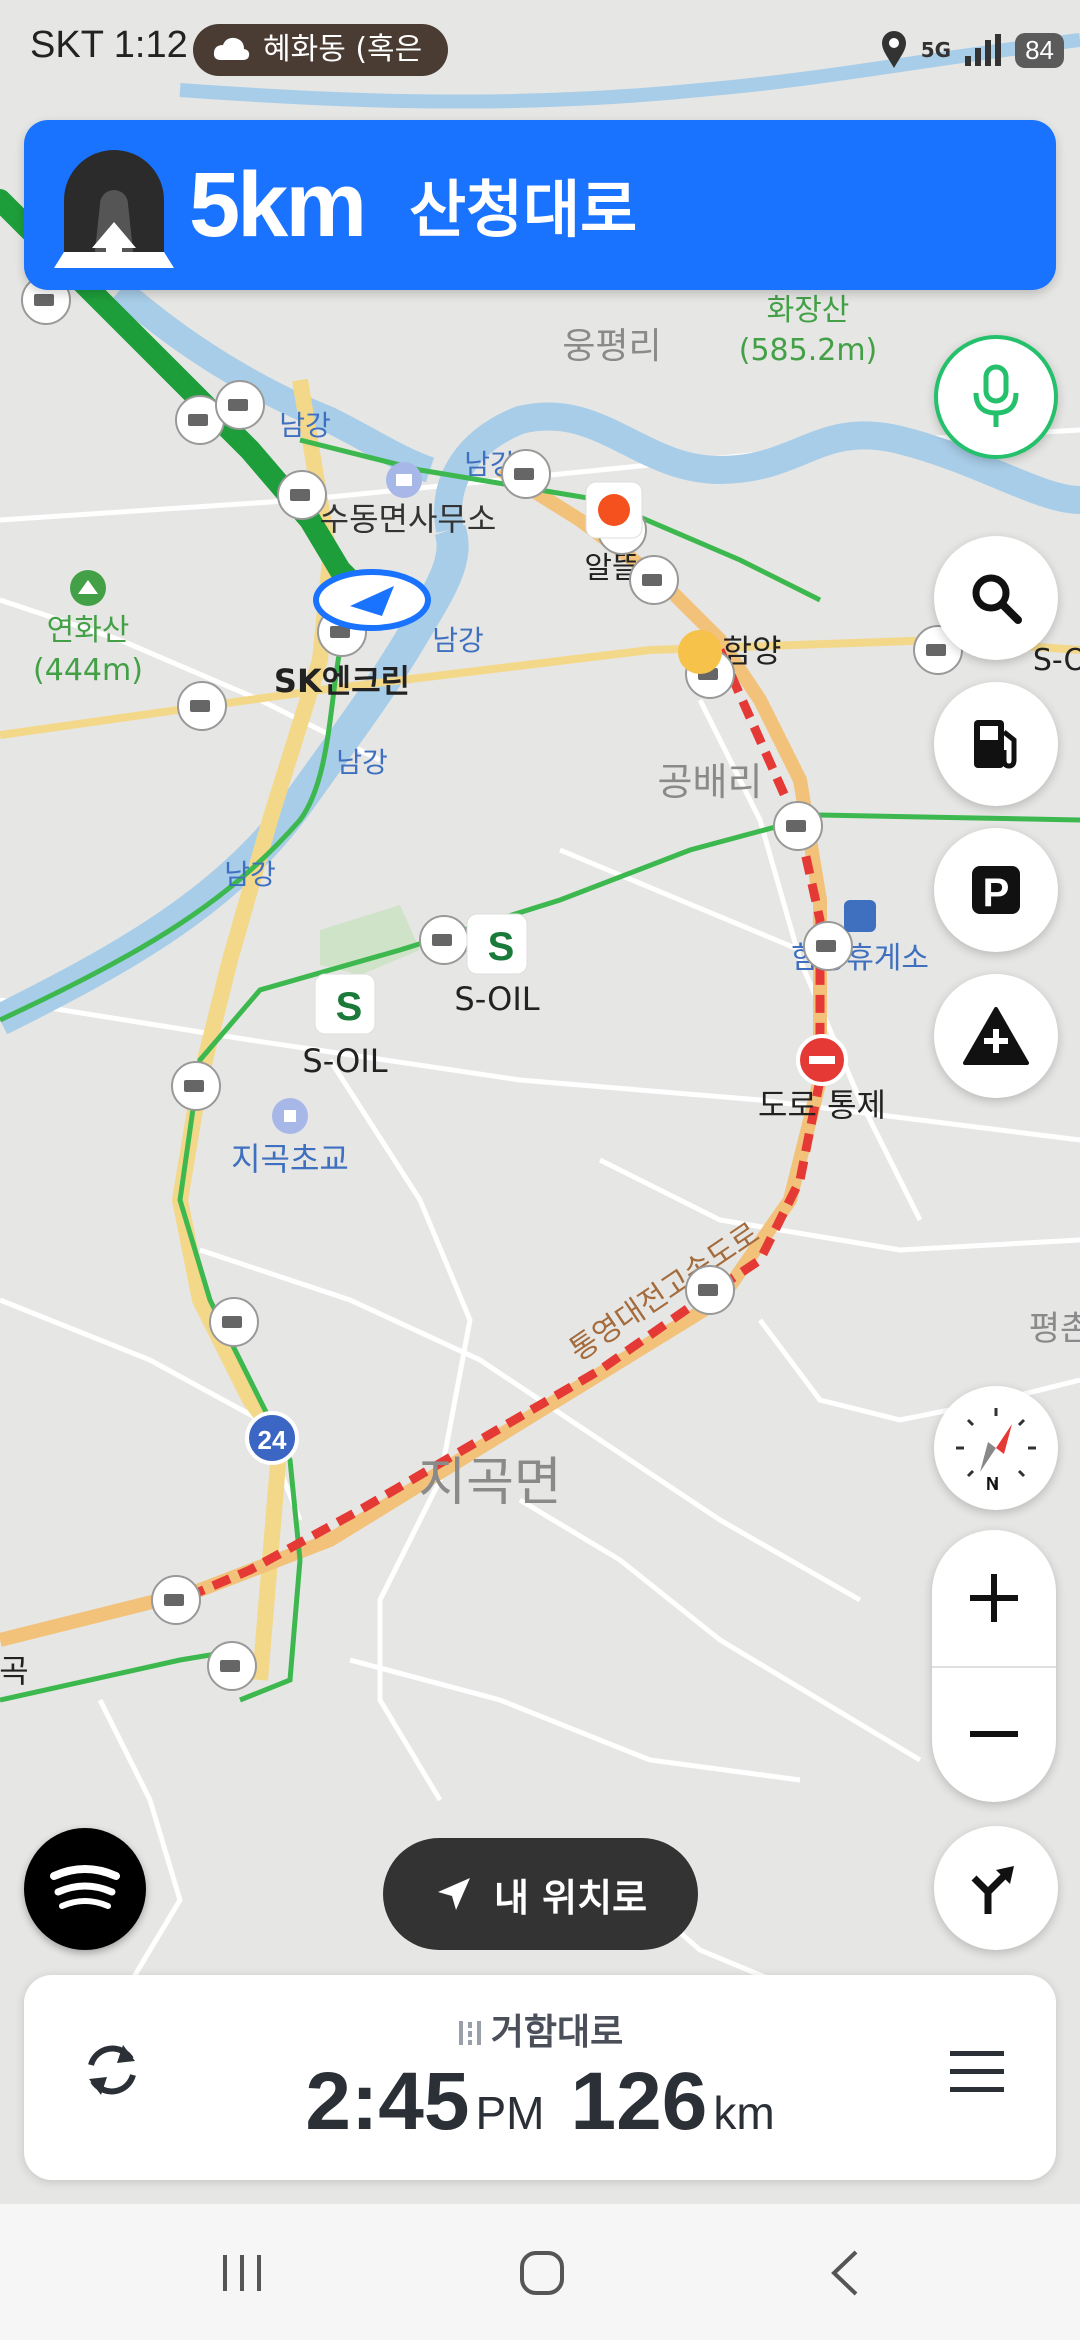 Image resolution: width=1080 pixels, height=2340 pixels. Describe the element at coordinates (744, 2113) in the screenshot. I see `distance-unit: km` at that location.